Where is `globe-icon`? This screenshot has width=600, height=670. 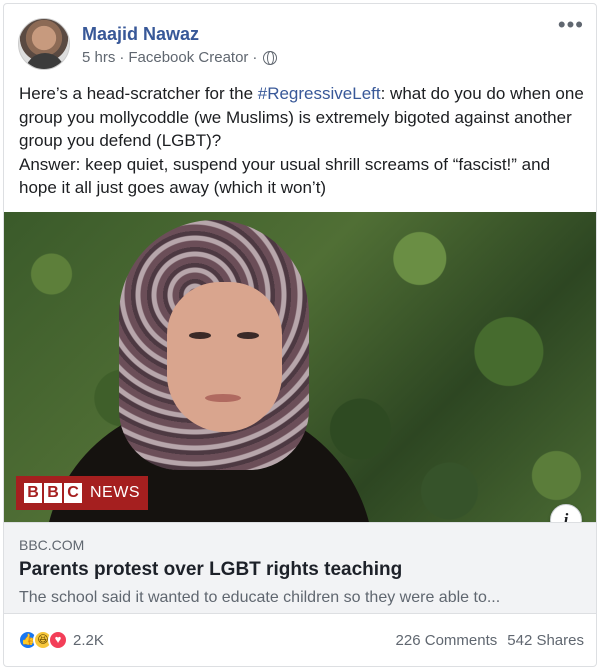
globe-icon is located at coordinates (270, 57).